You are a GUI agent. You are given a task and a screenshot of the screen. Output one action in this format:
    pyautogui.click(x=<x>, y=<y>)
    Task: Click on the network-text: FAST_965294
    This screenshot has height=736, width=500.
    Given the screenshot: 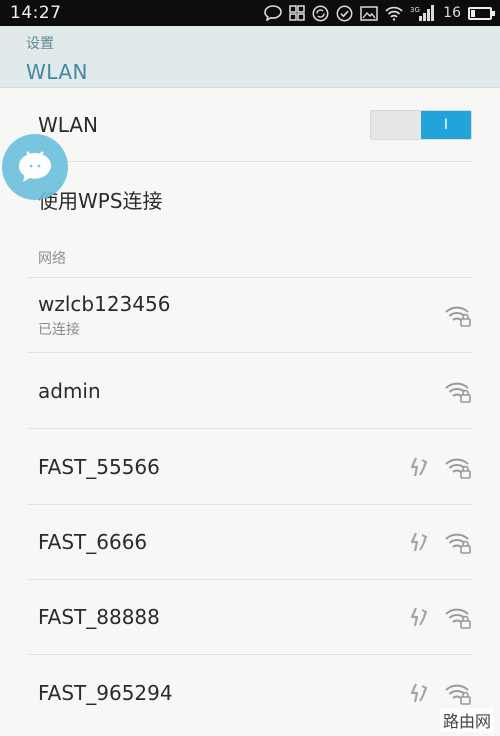 What is the action you would take?
    pyautogui.click(x=100, y=693)
    